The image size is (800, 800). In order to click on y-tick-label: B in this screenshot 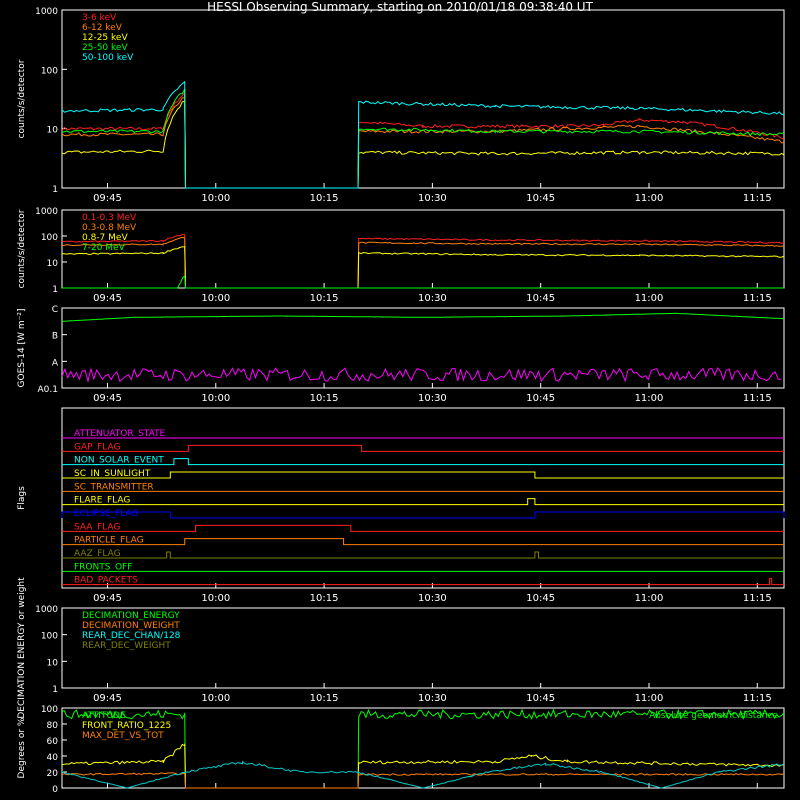, I will do `click(55, 337)`.